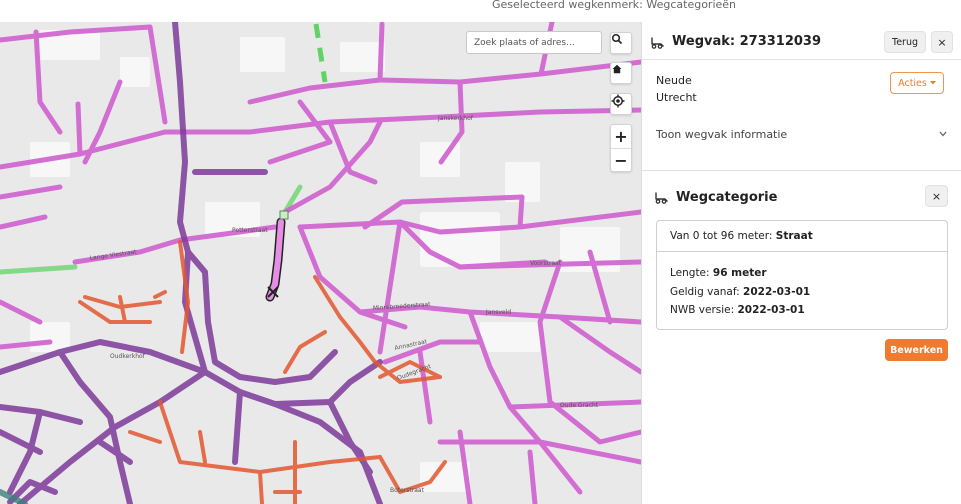 The height and width of the screenshot is (504, 961). Describe the element at coordinates (721, 236) in the screenshot. I see `range-label: Van 0 tot 96 meter:` at that location.